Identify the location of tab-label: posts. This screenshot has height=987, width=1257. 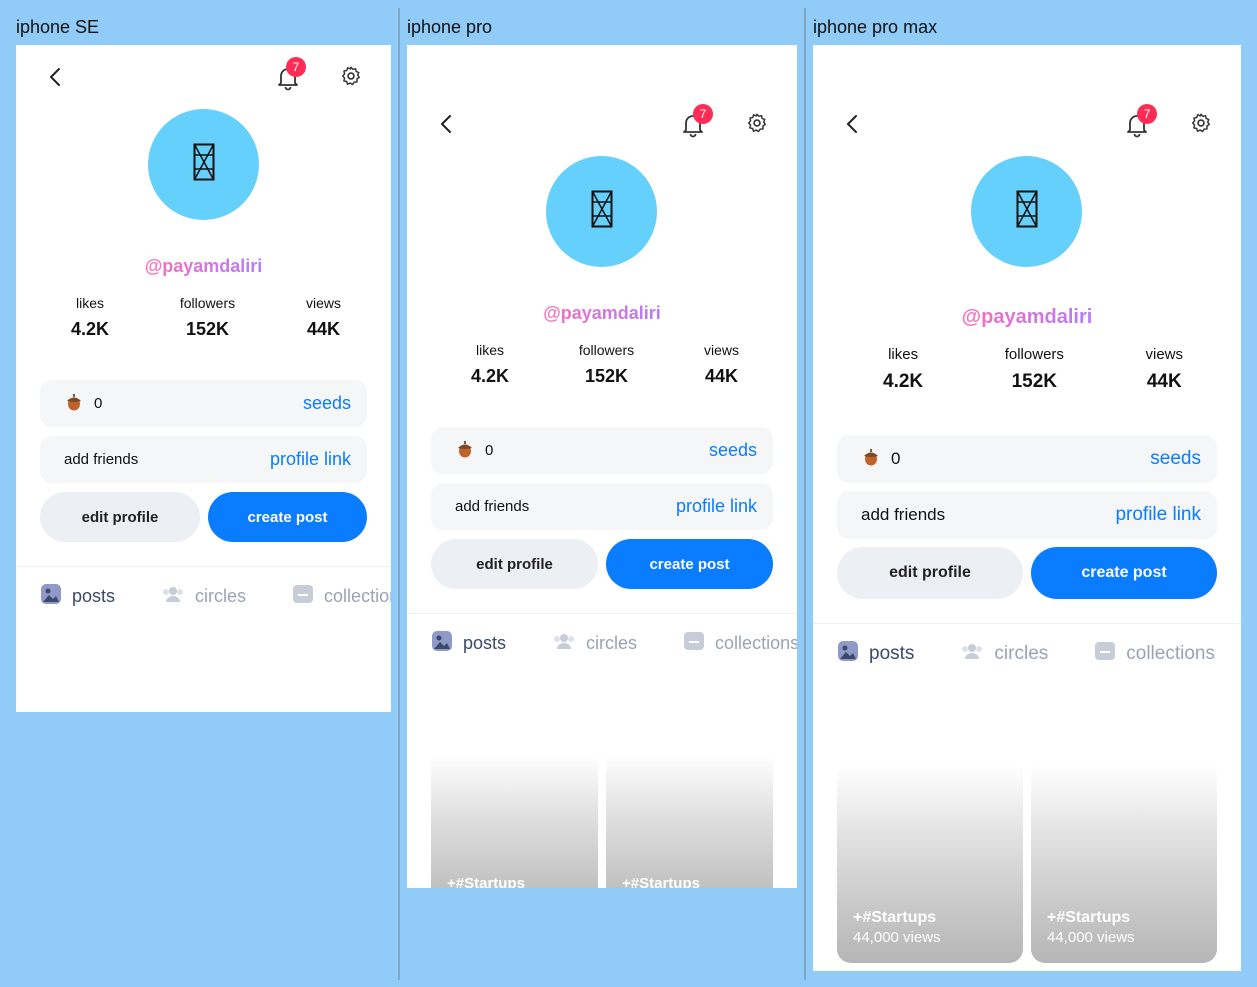
(94, 596).